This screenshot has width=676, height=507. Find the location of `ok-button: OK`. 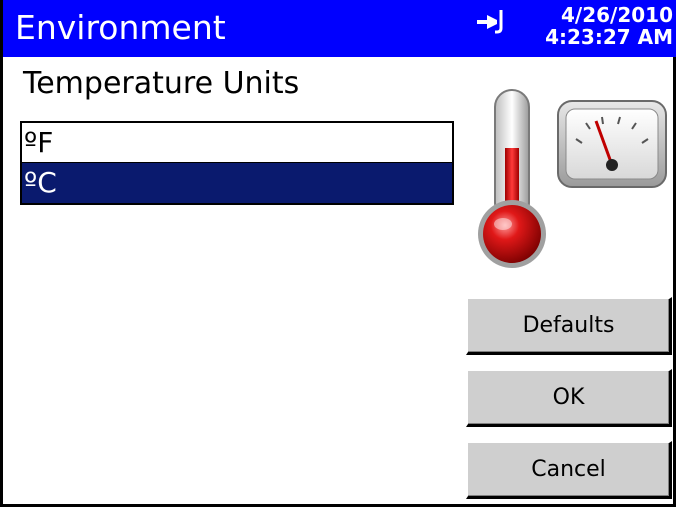

ok-button: OK is located at coordinates (569, 398).